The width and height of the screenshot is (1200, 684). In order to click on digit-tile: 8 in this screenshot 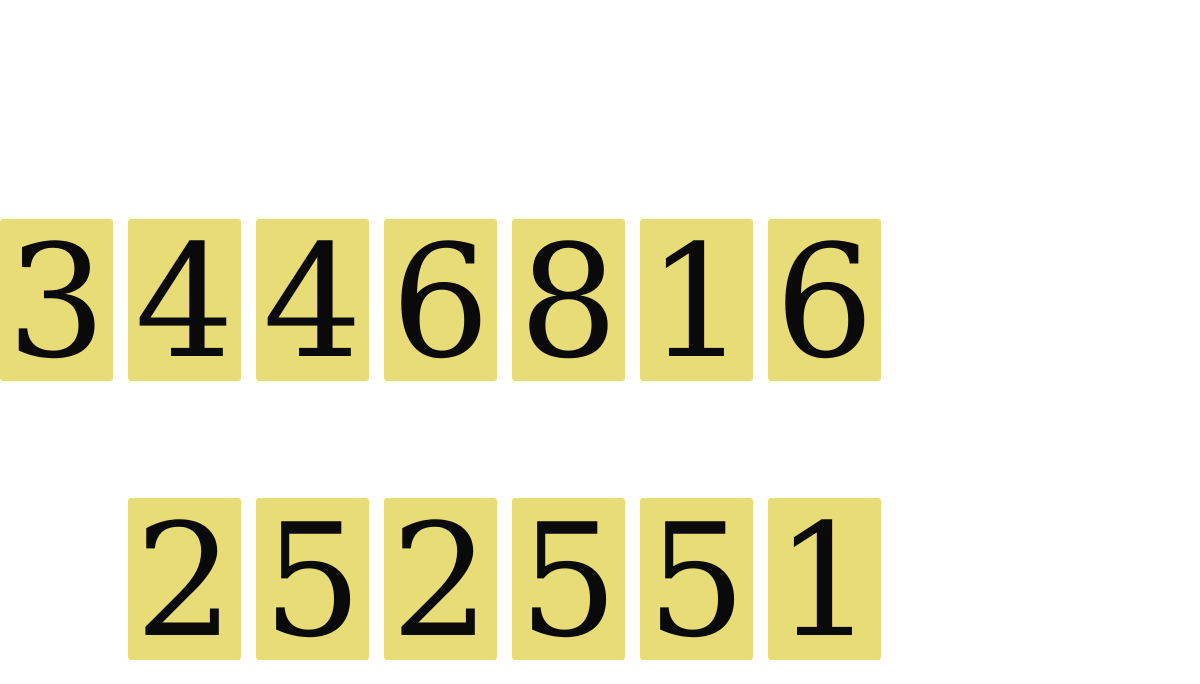, I will do `click(568, 300)`.